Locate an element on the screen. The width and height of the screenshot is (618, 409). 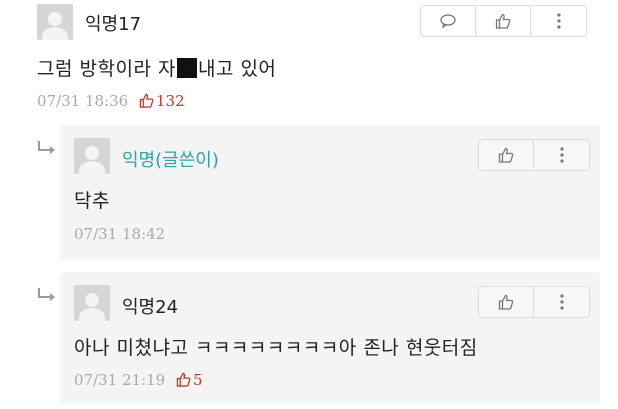
reply-button is located at coordinates (448, 21).